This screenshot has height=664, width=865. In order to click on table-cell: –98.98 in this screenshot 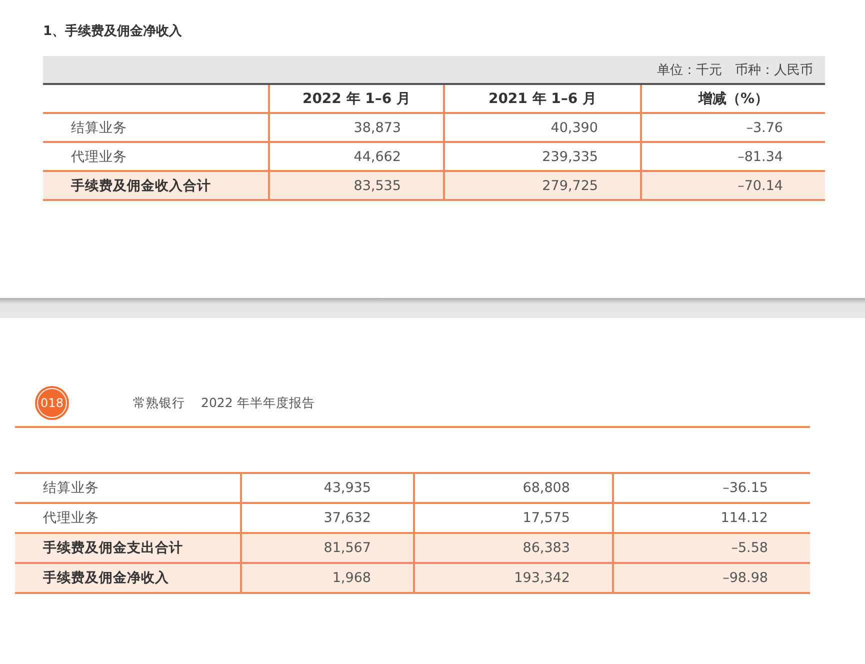, I will do `click(711, 579)`.